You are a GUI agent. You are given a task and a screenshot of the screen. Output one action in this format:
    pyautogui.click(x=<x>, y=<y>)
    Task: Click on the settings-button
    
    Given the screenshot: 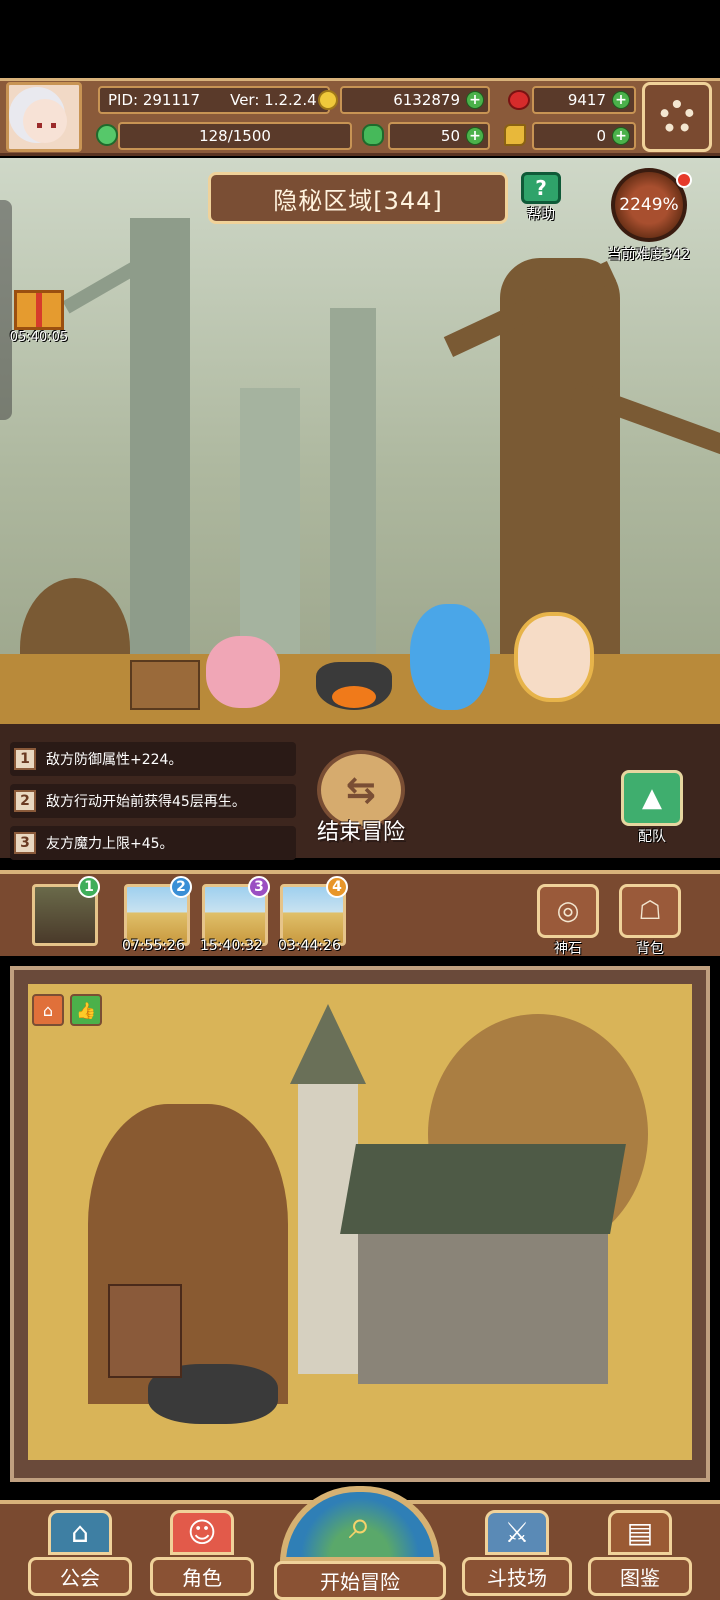 What is the action you would take?
    pyautogui.click(x=677, y=117)
    